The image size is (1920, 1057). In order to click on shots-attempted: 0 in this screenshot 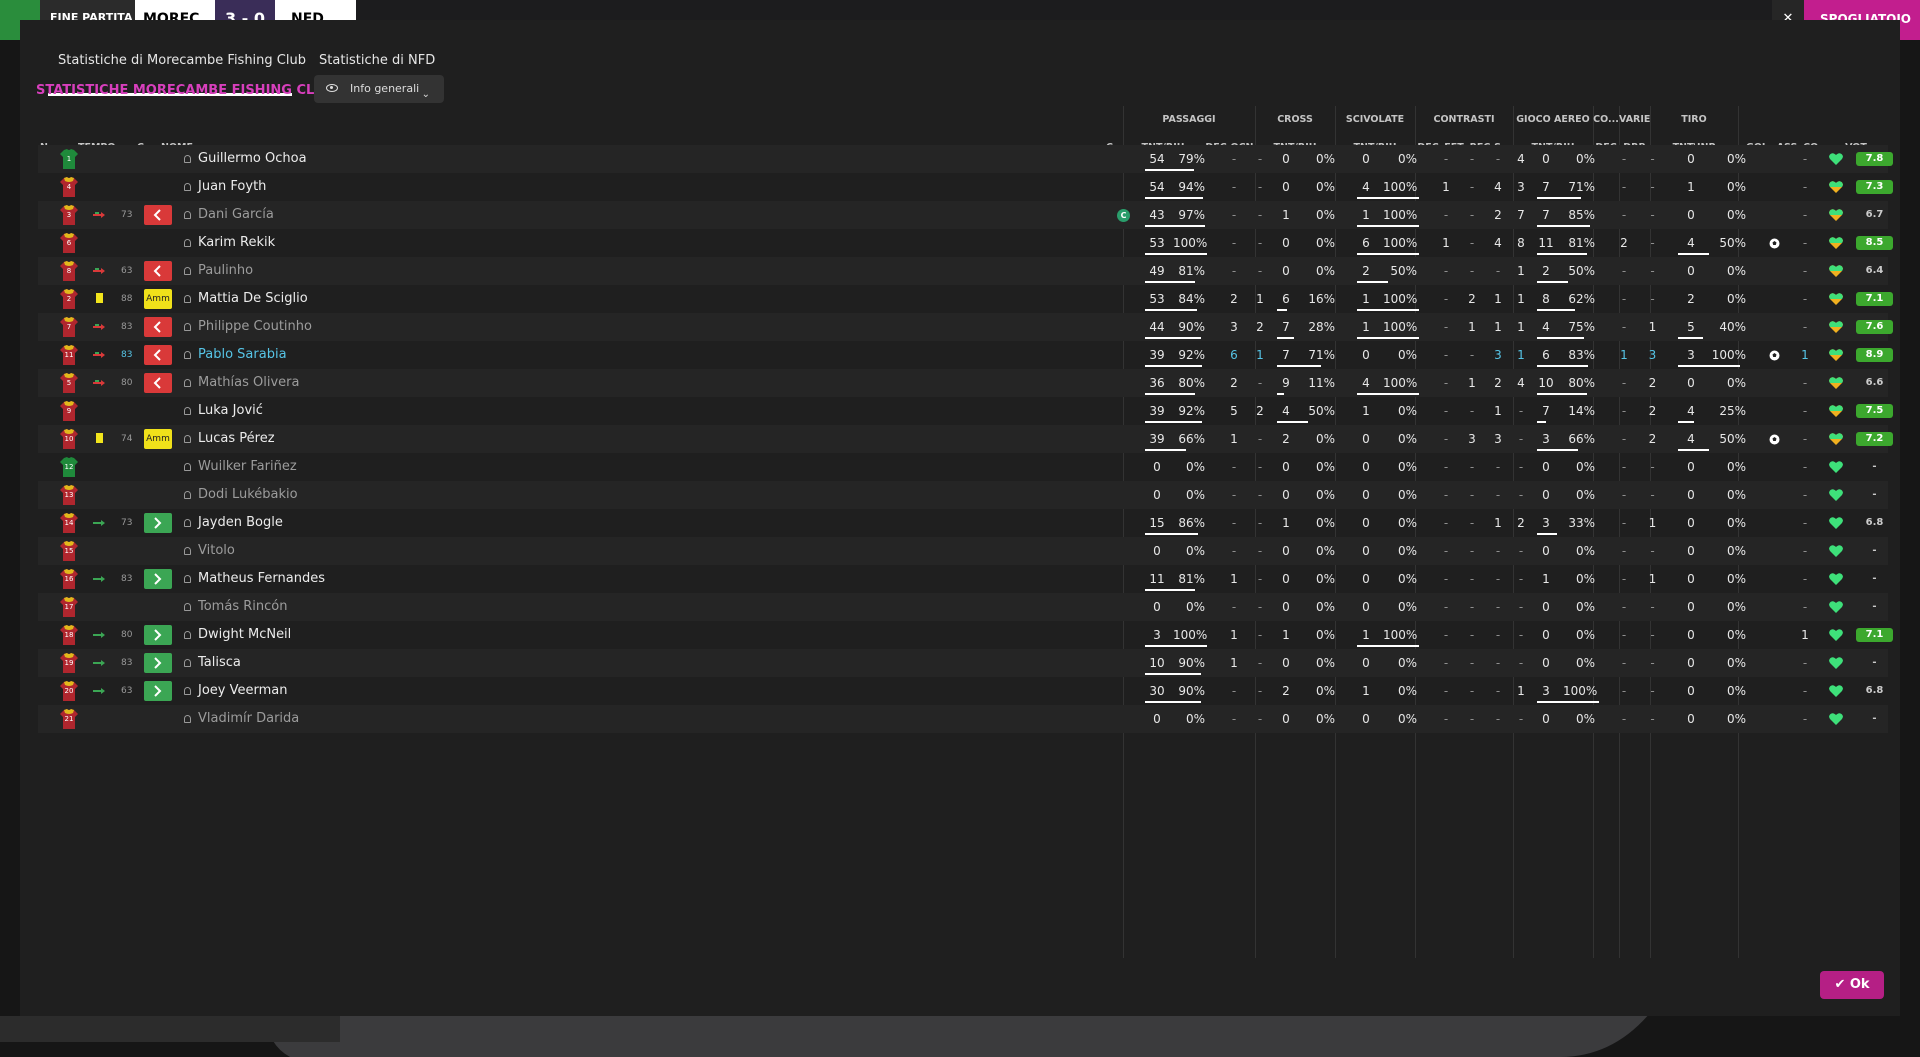, I will do `click(1691, 635)`.